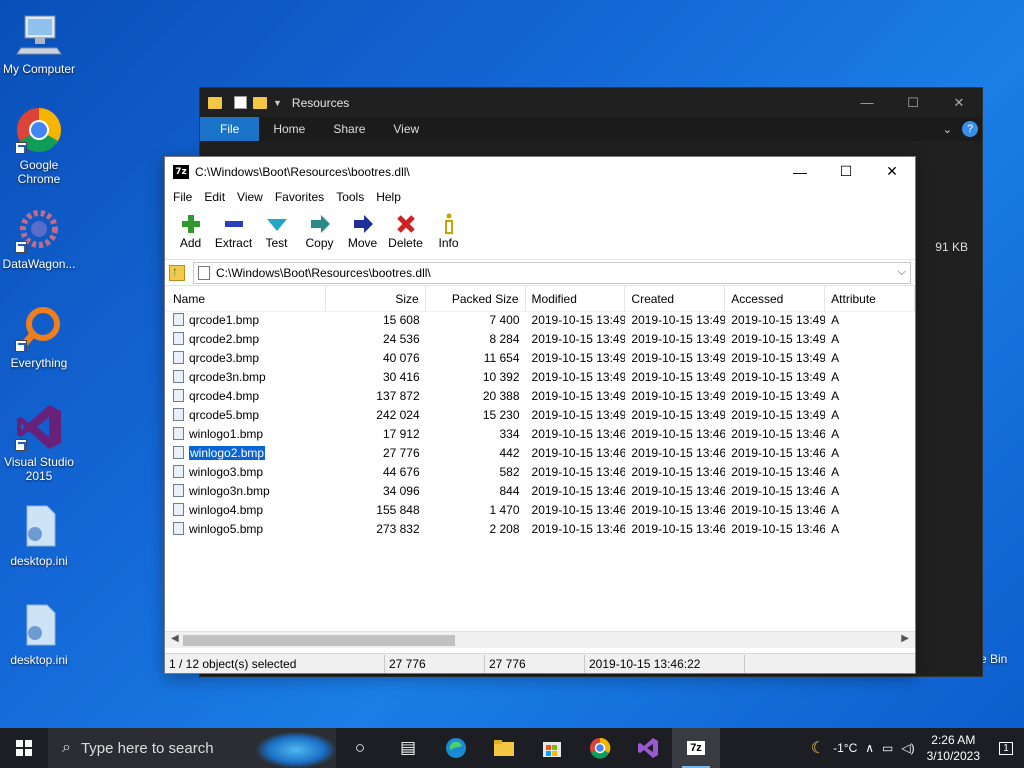 The height and width of the screenshot is (768, 1024). Describe the element at coordinates (289, 129) in the screenshot. I see `tab-home: Home` at that location.